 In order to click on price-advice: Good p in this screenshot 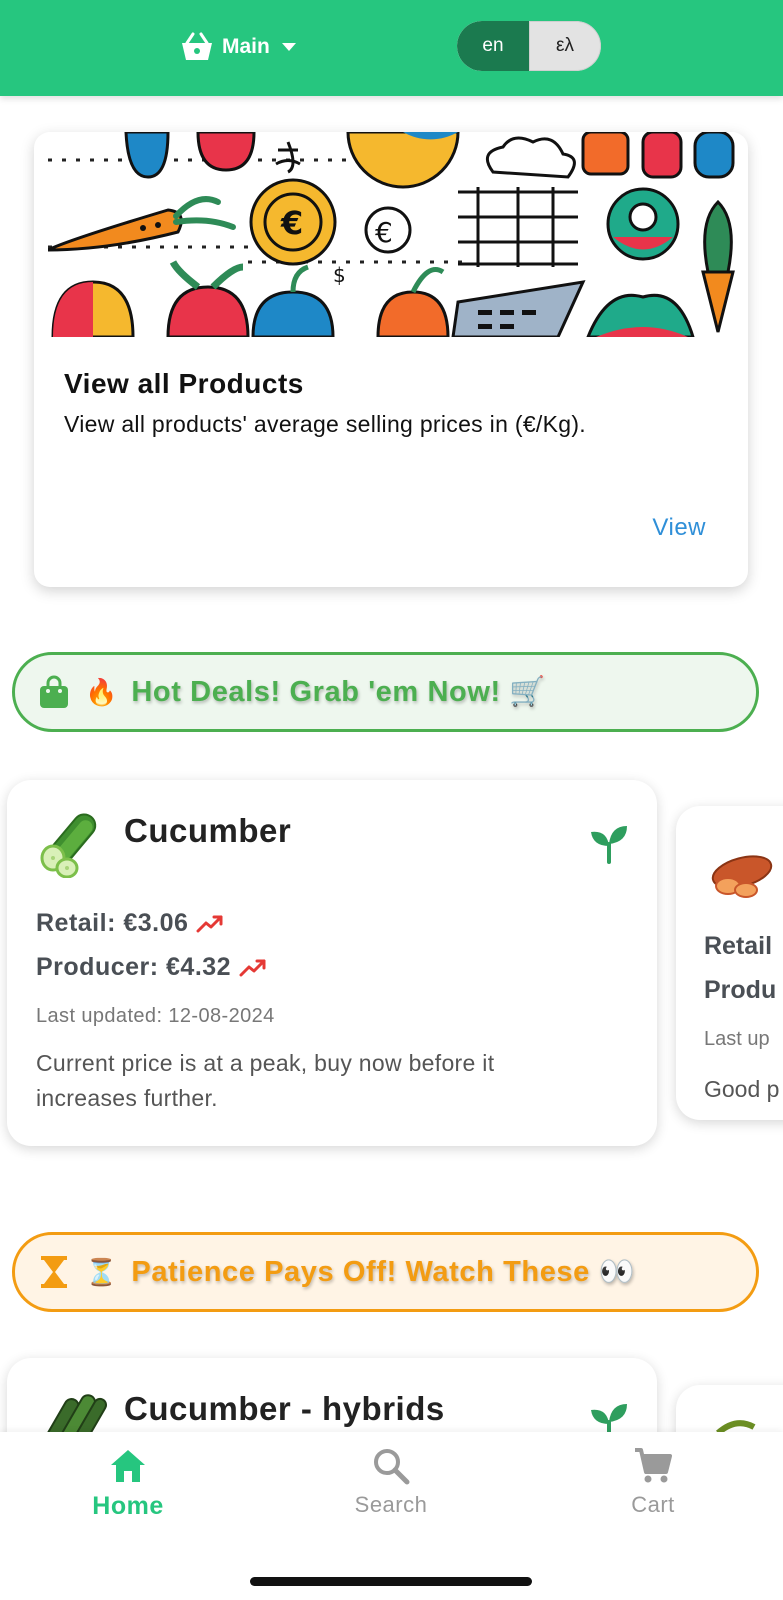, I will do `click(742, 1089)`.